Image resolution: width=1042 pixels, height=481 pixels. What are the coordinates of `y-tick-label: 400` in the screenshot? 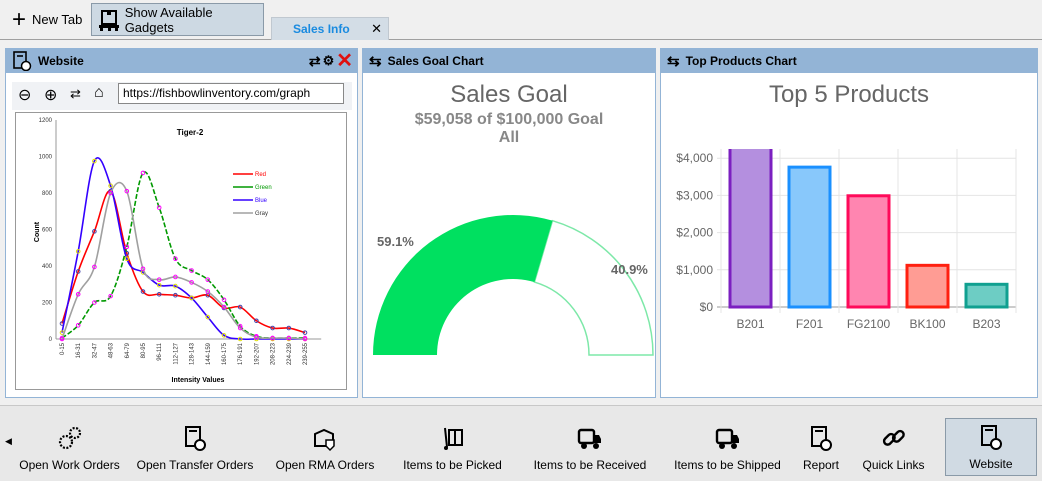 It's located at (47, 267).